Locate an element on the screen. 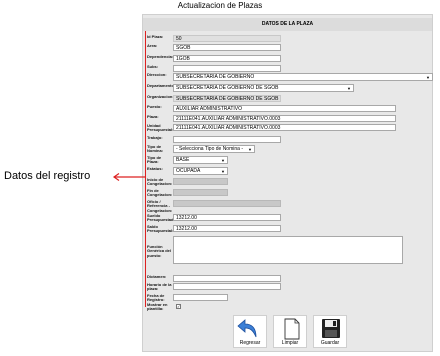 This screenshot has width=440, height=356. unidad-presupuestal-input: 21111E041.AUXILIAR ADMINISTRATIVO.0003 is located at coordinates (284, 127).